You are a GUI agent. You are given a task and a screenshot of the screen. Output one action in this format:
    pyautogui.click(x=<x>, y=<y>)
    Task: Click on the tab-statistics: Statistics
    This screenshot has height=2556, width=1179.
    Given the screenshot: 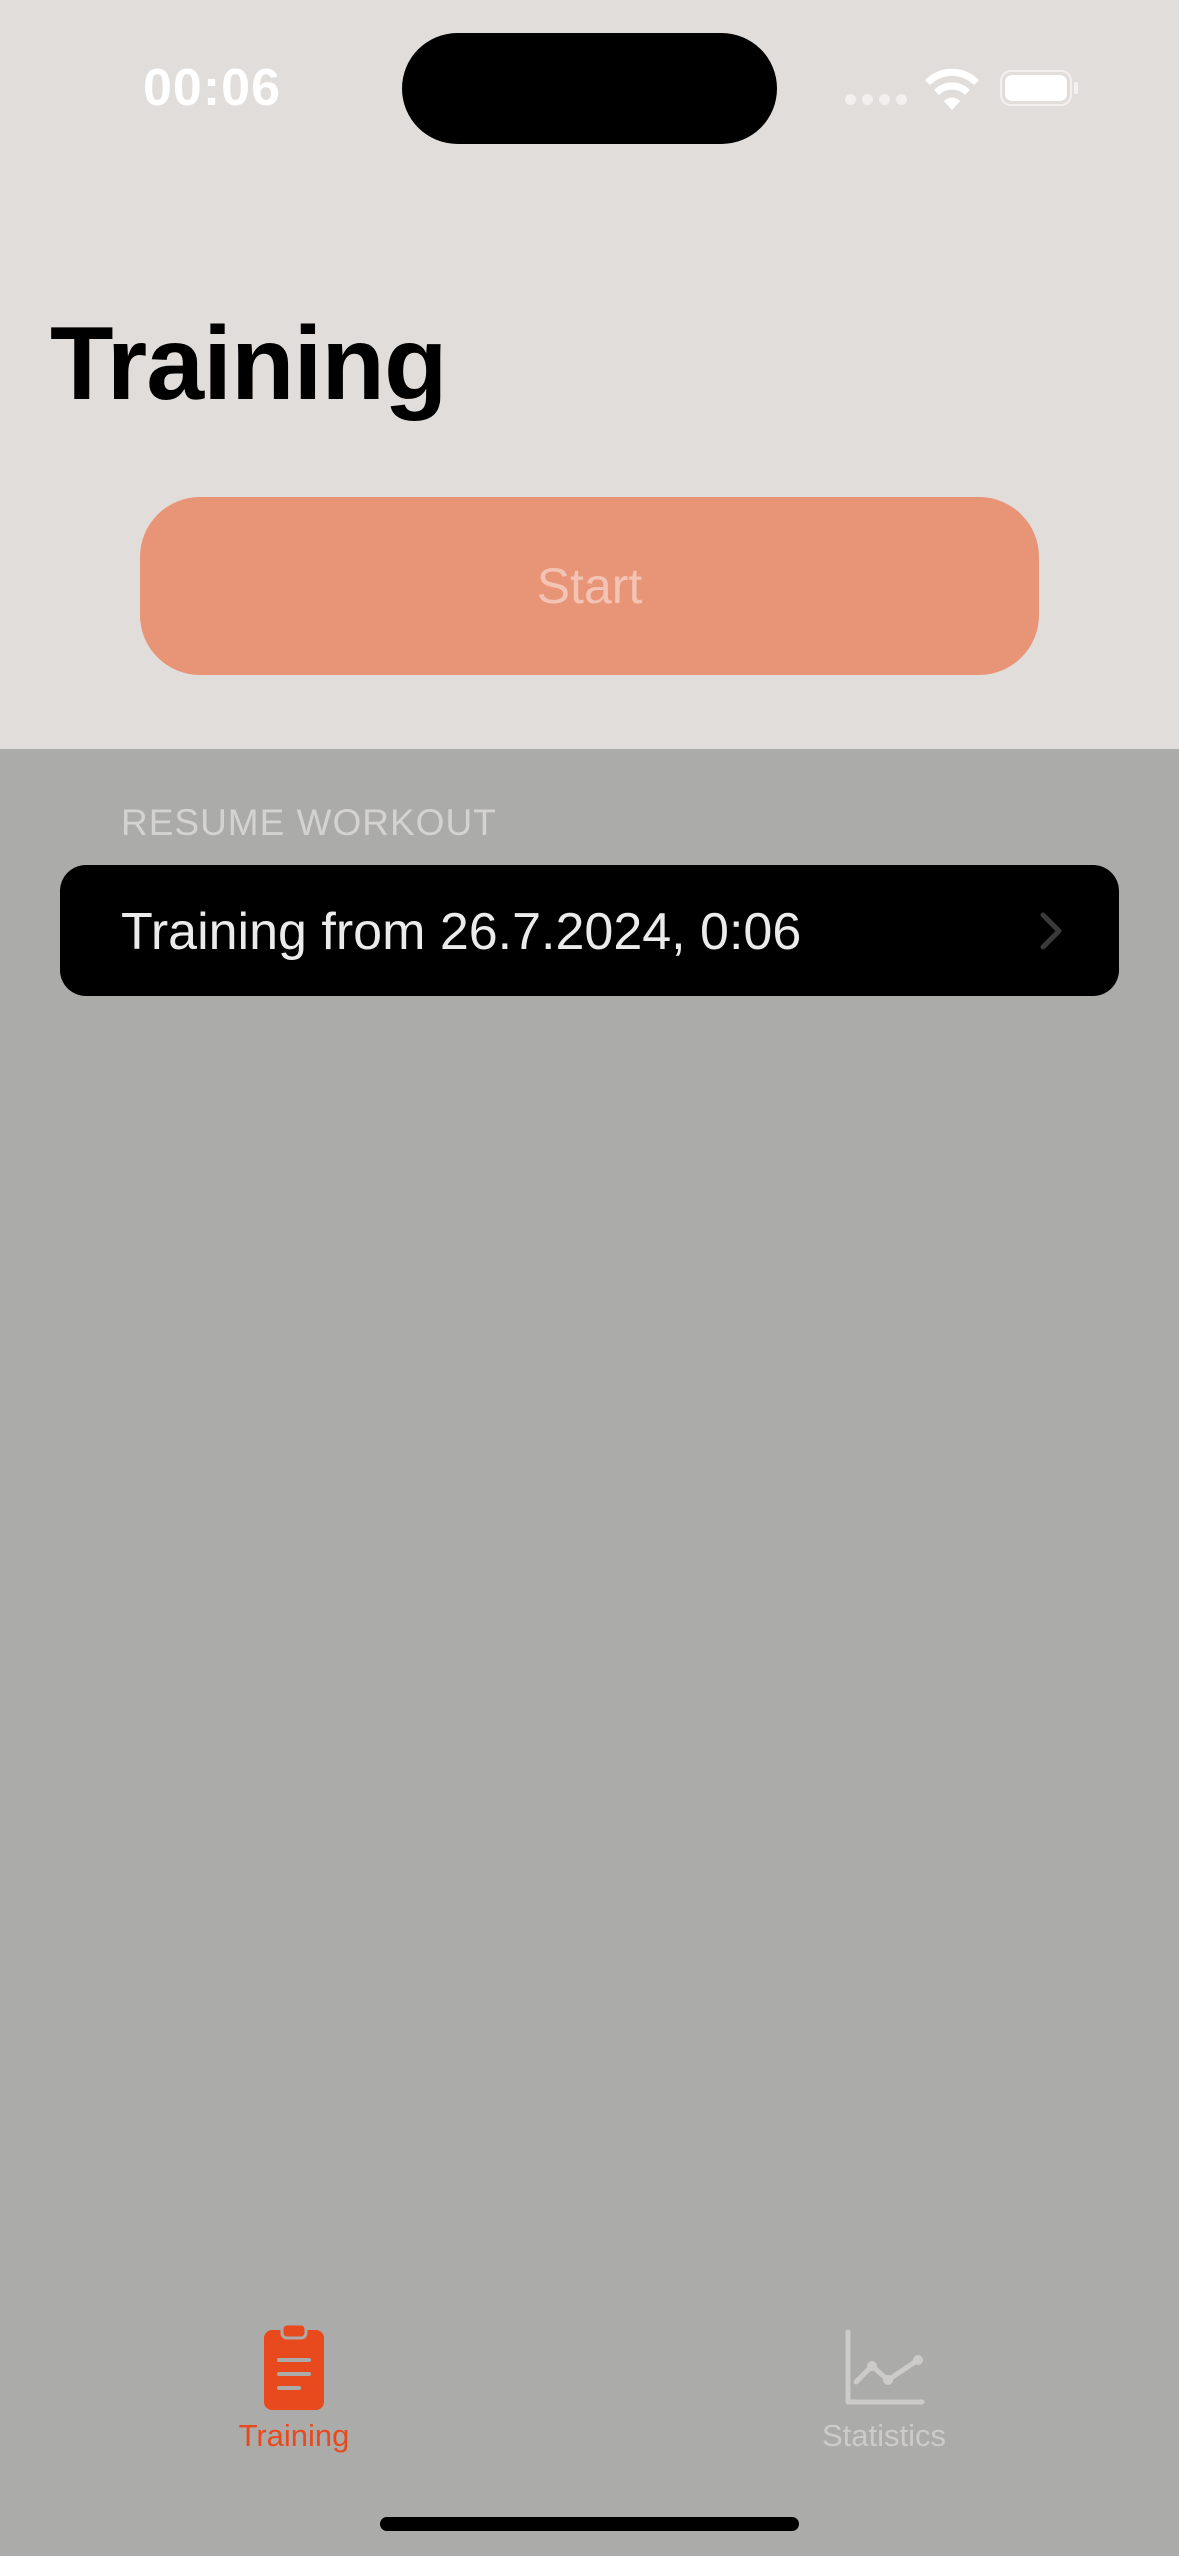 What is the action you would take?
    pyautogui.click(x=884, y=2380)
    